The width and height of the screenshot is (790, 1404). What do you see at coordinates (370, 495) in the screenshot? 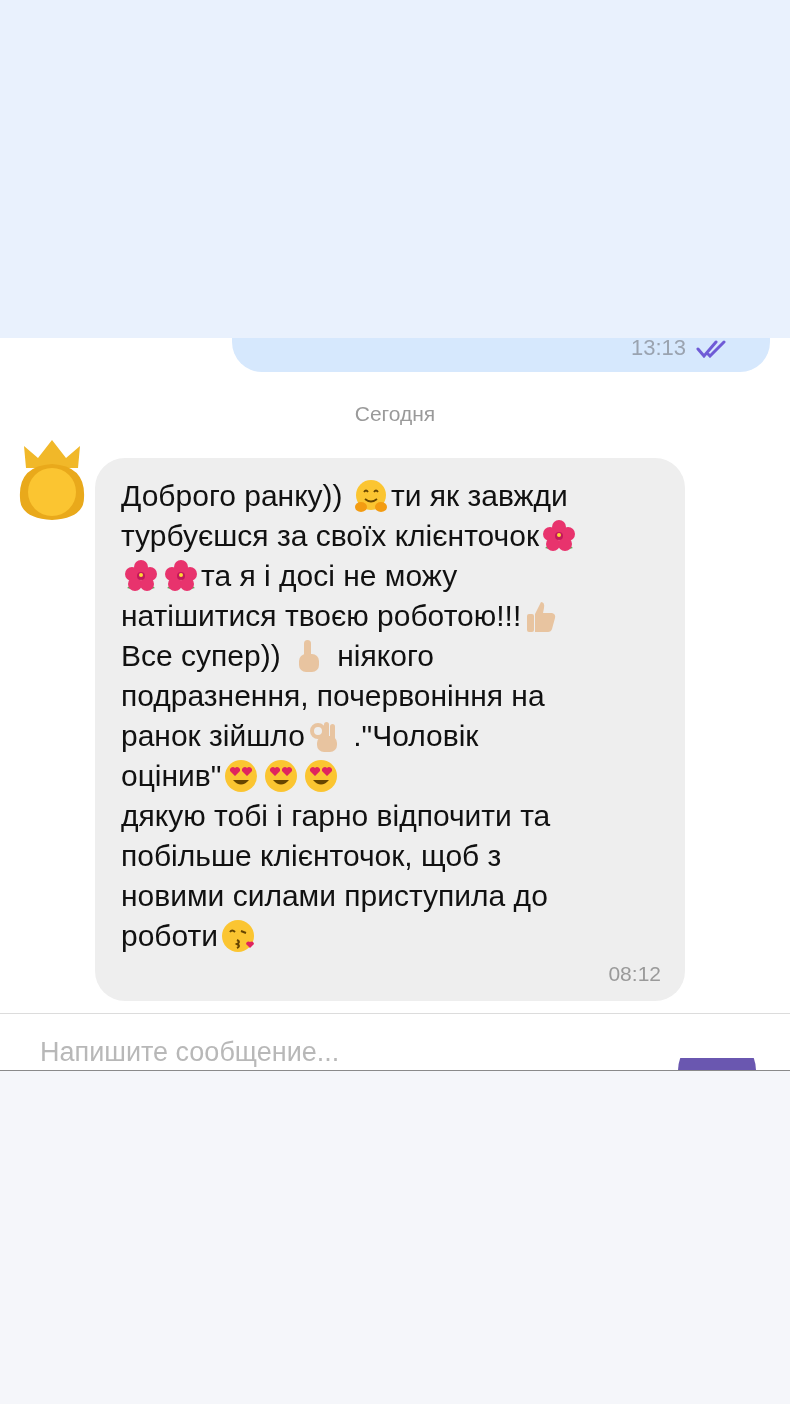
I see `hugging-face-icon` at bounding box center [370, 495].